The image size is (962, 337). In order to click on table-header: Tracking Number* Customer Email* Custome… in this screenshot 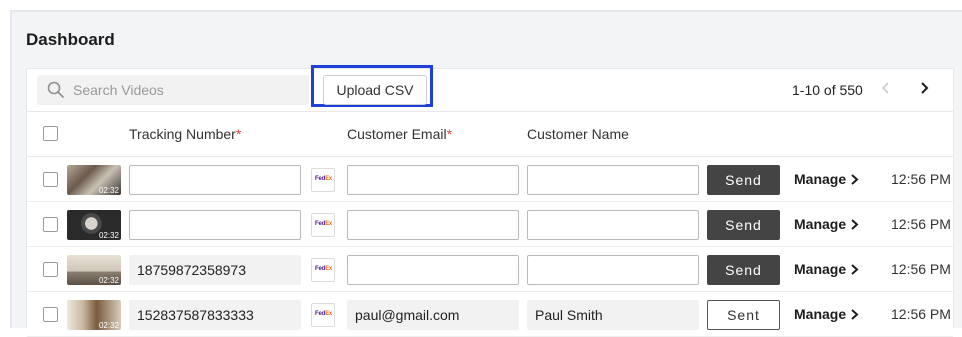, I will do `click(490, 134)`.